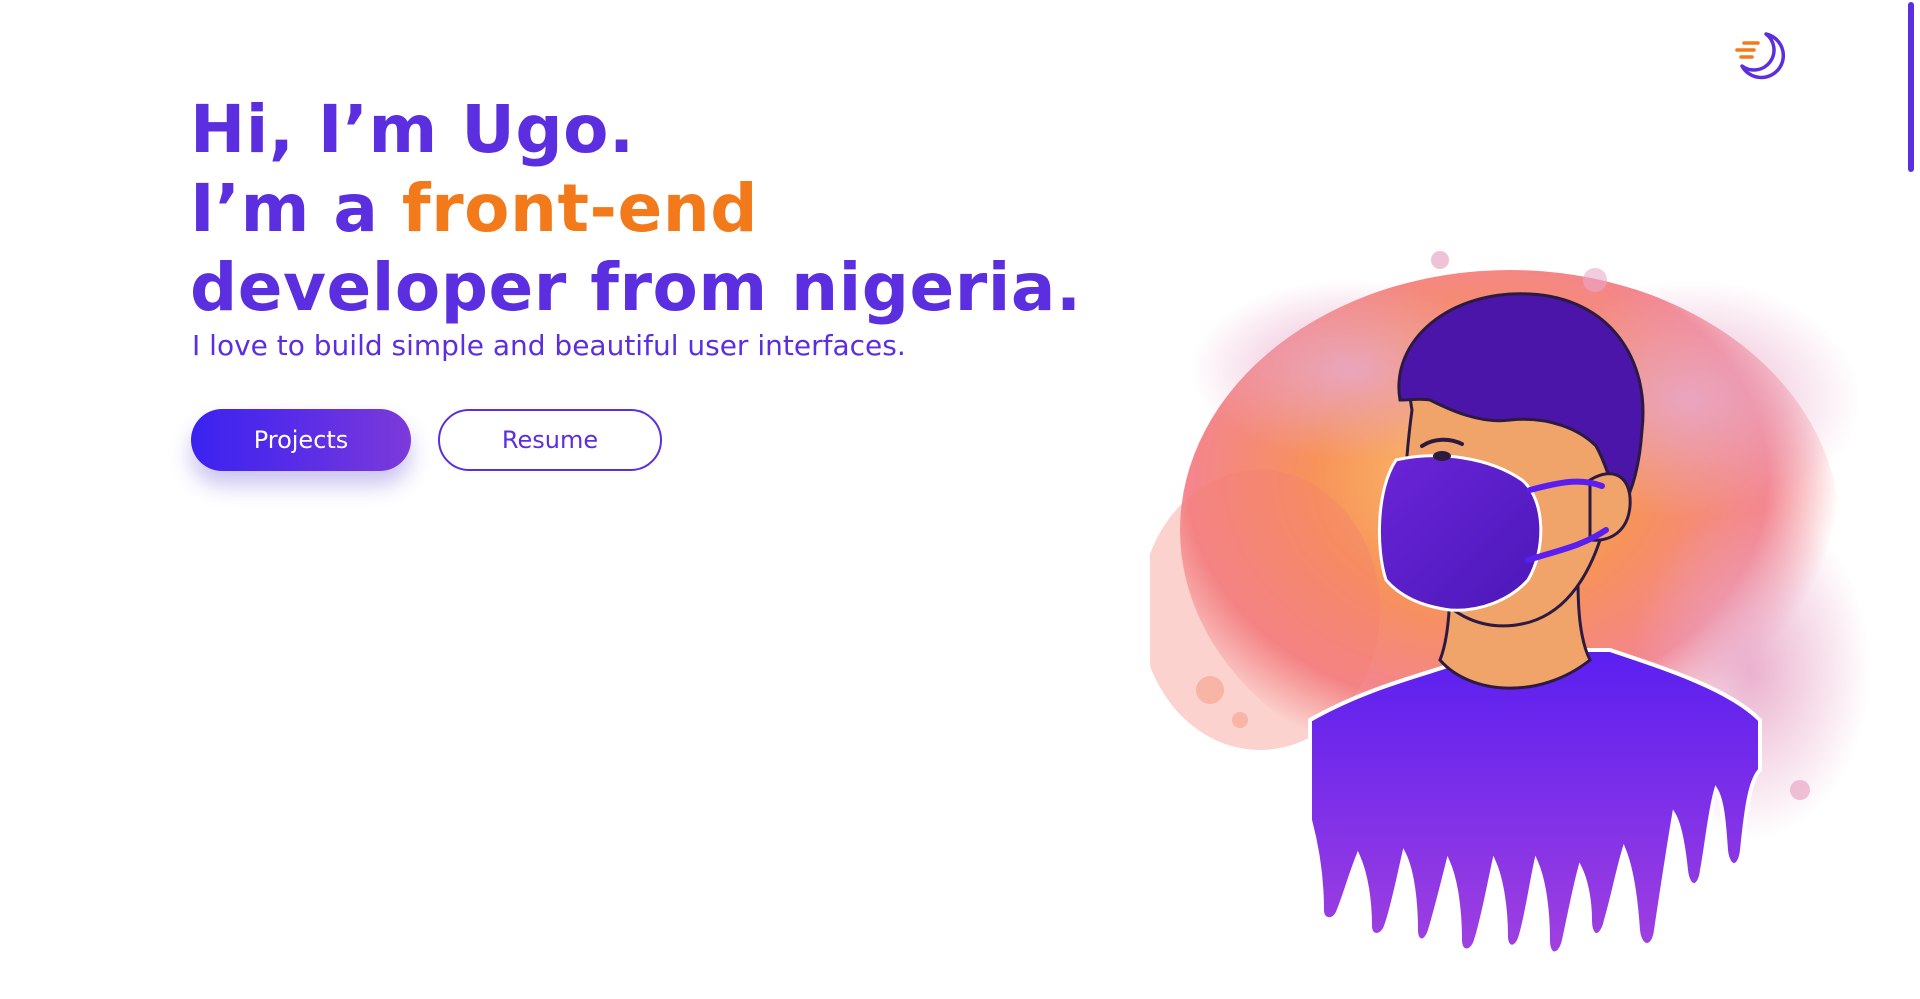  What do you see at coordinates (296, 208) in the screenshot?
I see `intro-prefix: I’m a` at bounding box center [296, 208].